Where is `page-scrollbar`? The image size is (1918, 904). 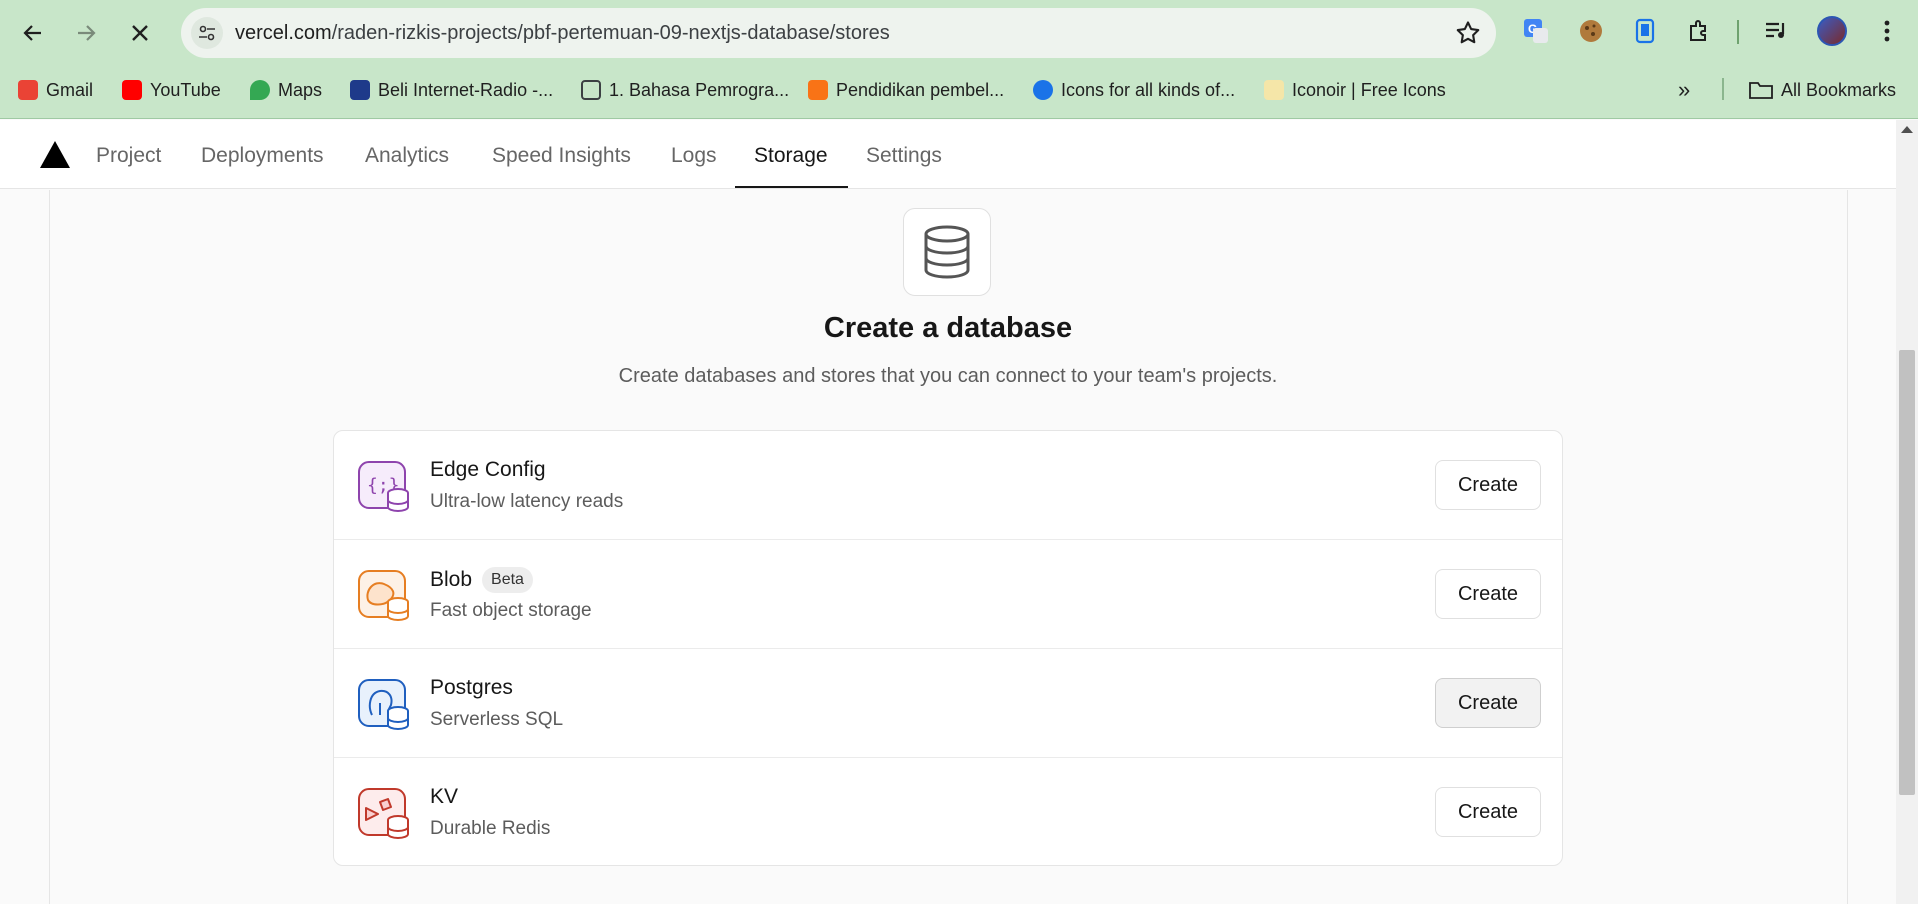 page-scrollbar is located at coordinates (1907, 512).